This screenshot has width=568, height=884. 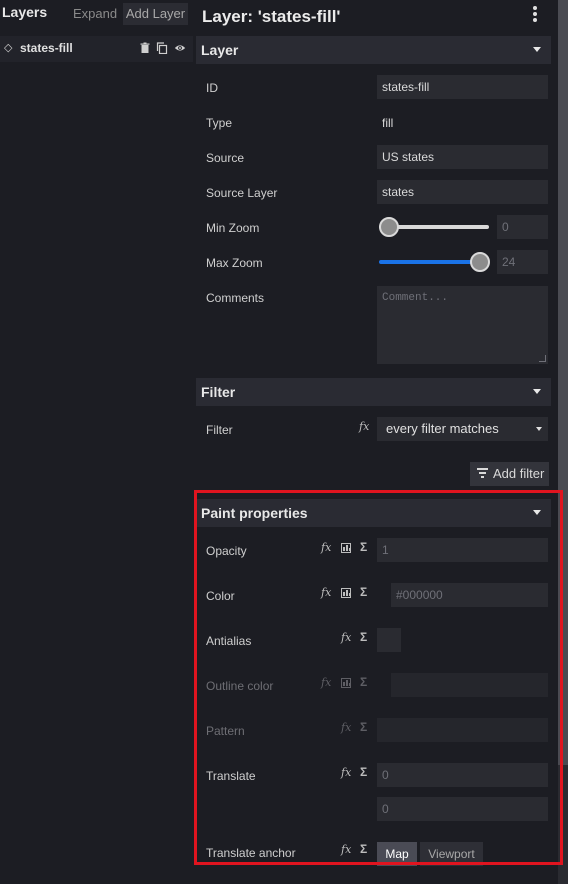 What do you see at coordinates (212, 88) in the screenshot?
I see `id-label: ID` at bounding box center [212, 88].